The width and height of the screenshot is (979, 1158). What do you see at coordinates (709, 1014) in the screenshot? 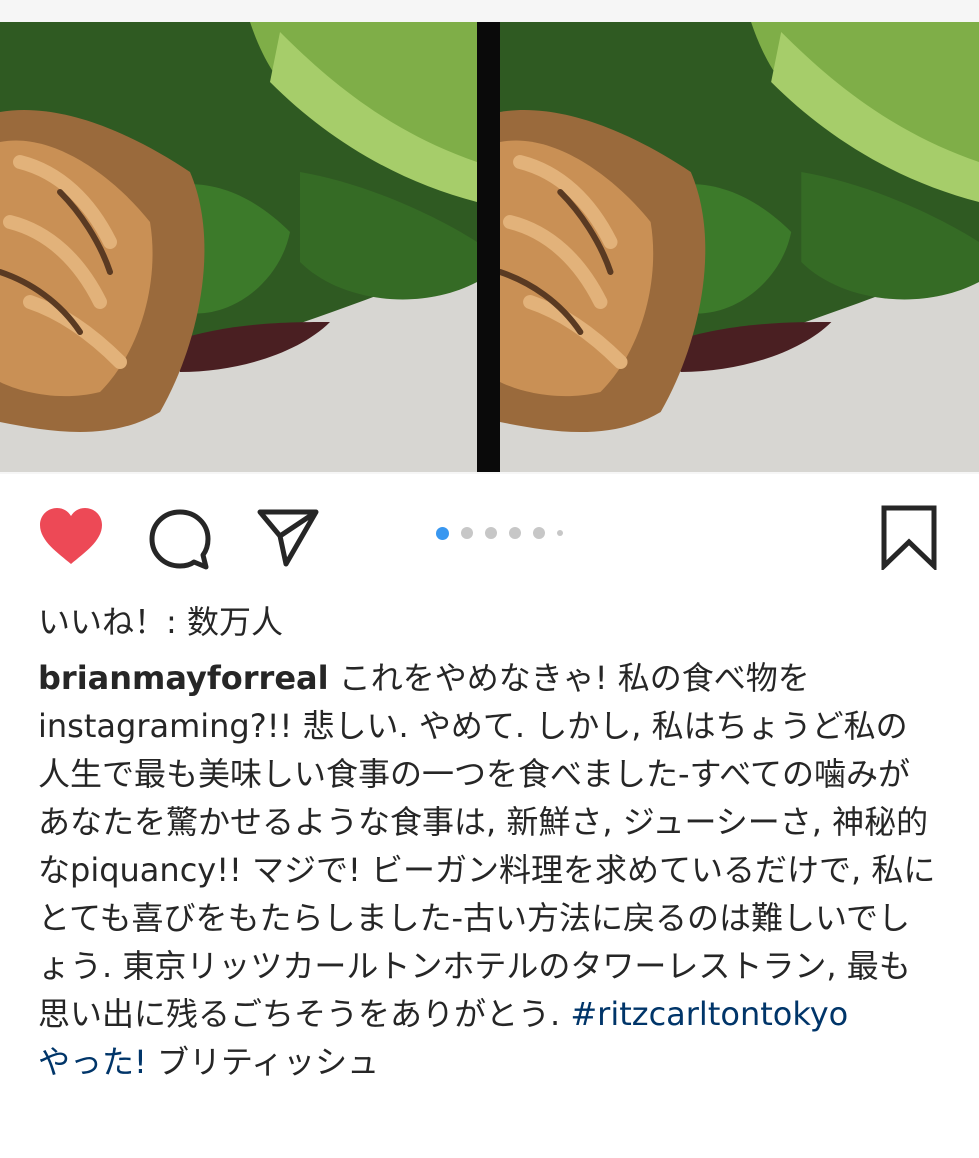
I see `hashtag-link: #ritzcarltontokyo` at bounding box center [709, 1014].